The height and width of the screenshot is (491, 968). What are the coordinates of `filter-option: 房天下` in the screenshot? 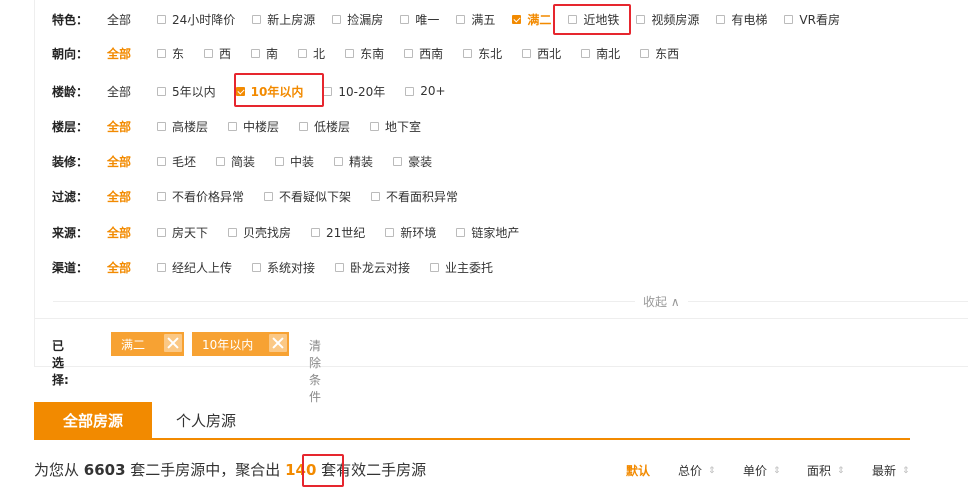 It's located at (182, 232).